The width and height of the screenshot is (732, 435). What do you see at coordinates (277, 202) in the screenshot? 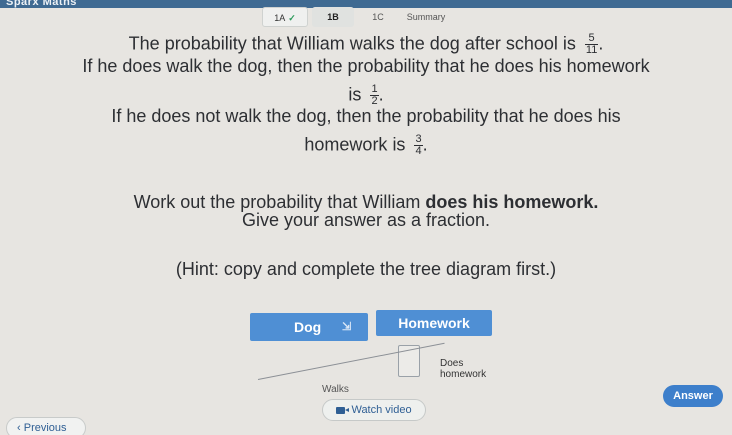
I see `question-text: Work out the probability that William` at bounding box center [277, 202].